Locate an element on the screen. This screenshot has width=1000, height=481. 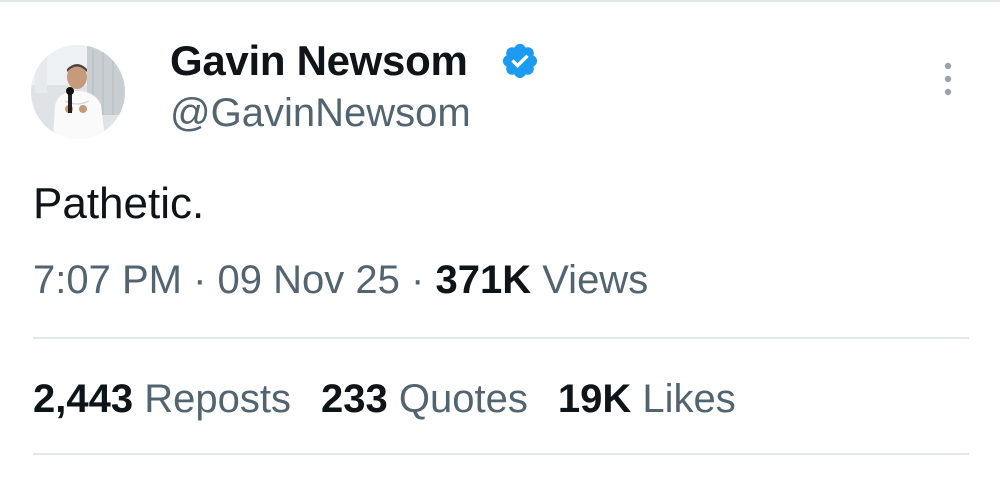
likes-stat: 19K Likes is located at coordinates (647, 399).